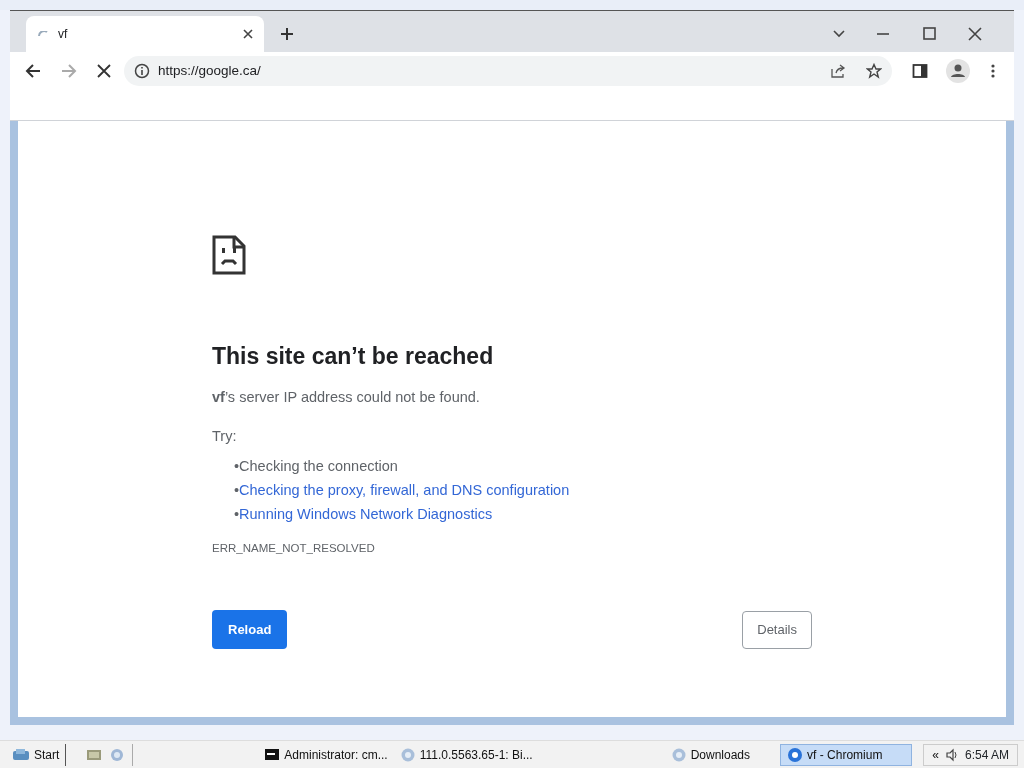  I want to click on tray-toggle: «, so click(935, 754).